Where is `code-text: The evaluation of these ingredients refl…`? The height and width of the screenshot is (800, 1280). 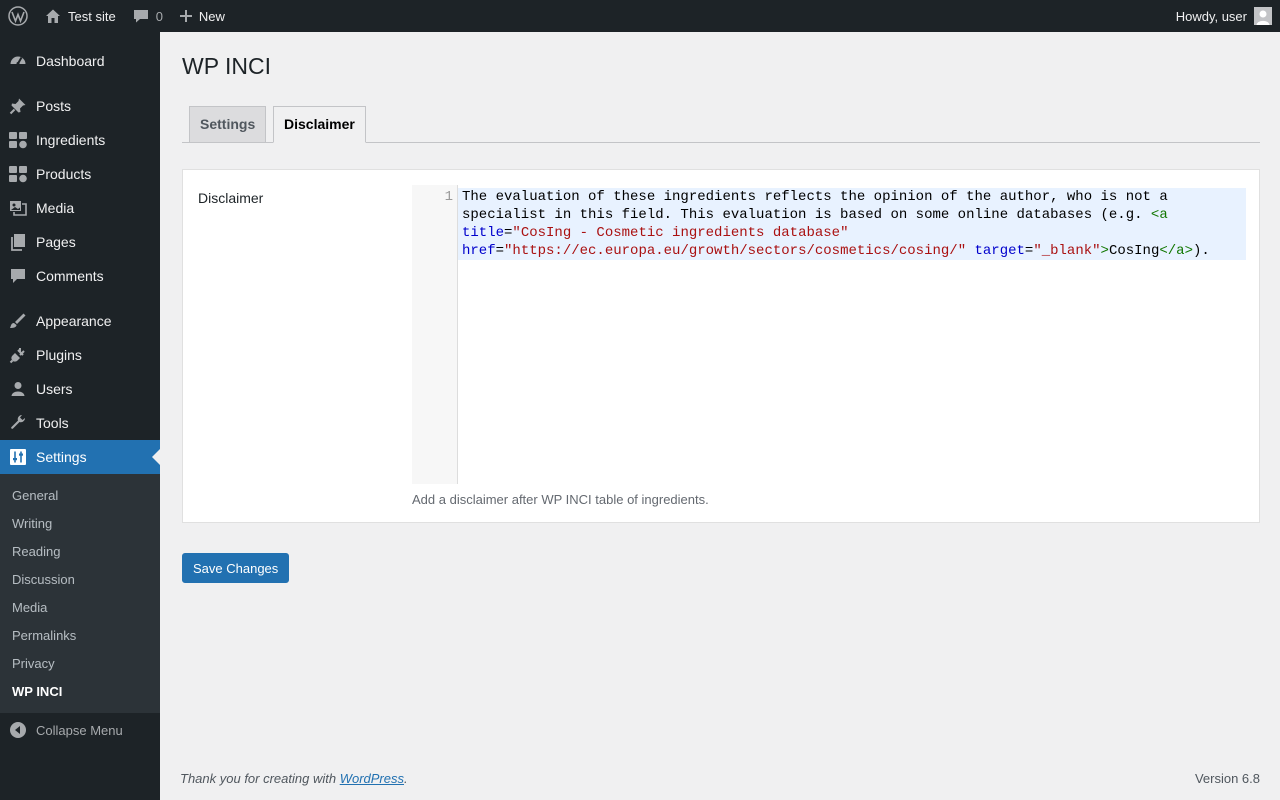
code-text: The evaluation of these ingredients refl… is located at coordinates (815, 206).